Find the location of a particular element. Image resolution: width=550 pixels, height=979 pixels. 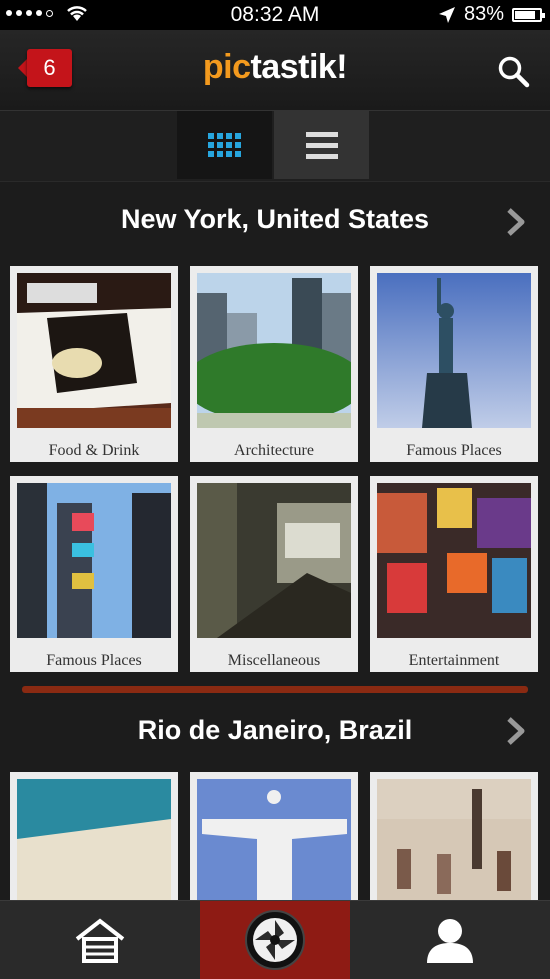

category-tile: Architecture is located at coordinates (274, 364).